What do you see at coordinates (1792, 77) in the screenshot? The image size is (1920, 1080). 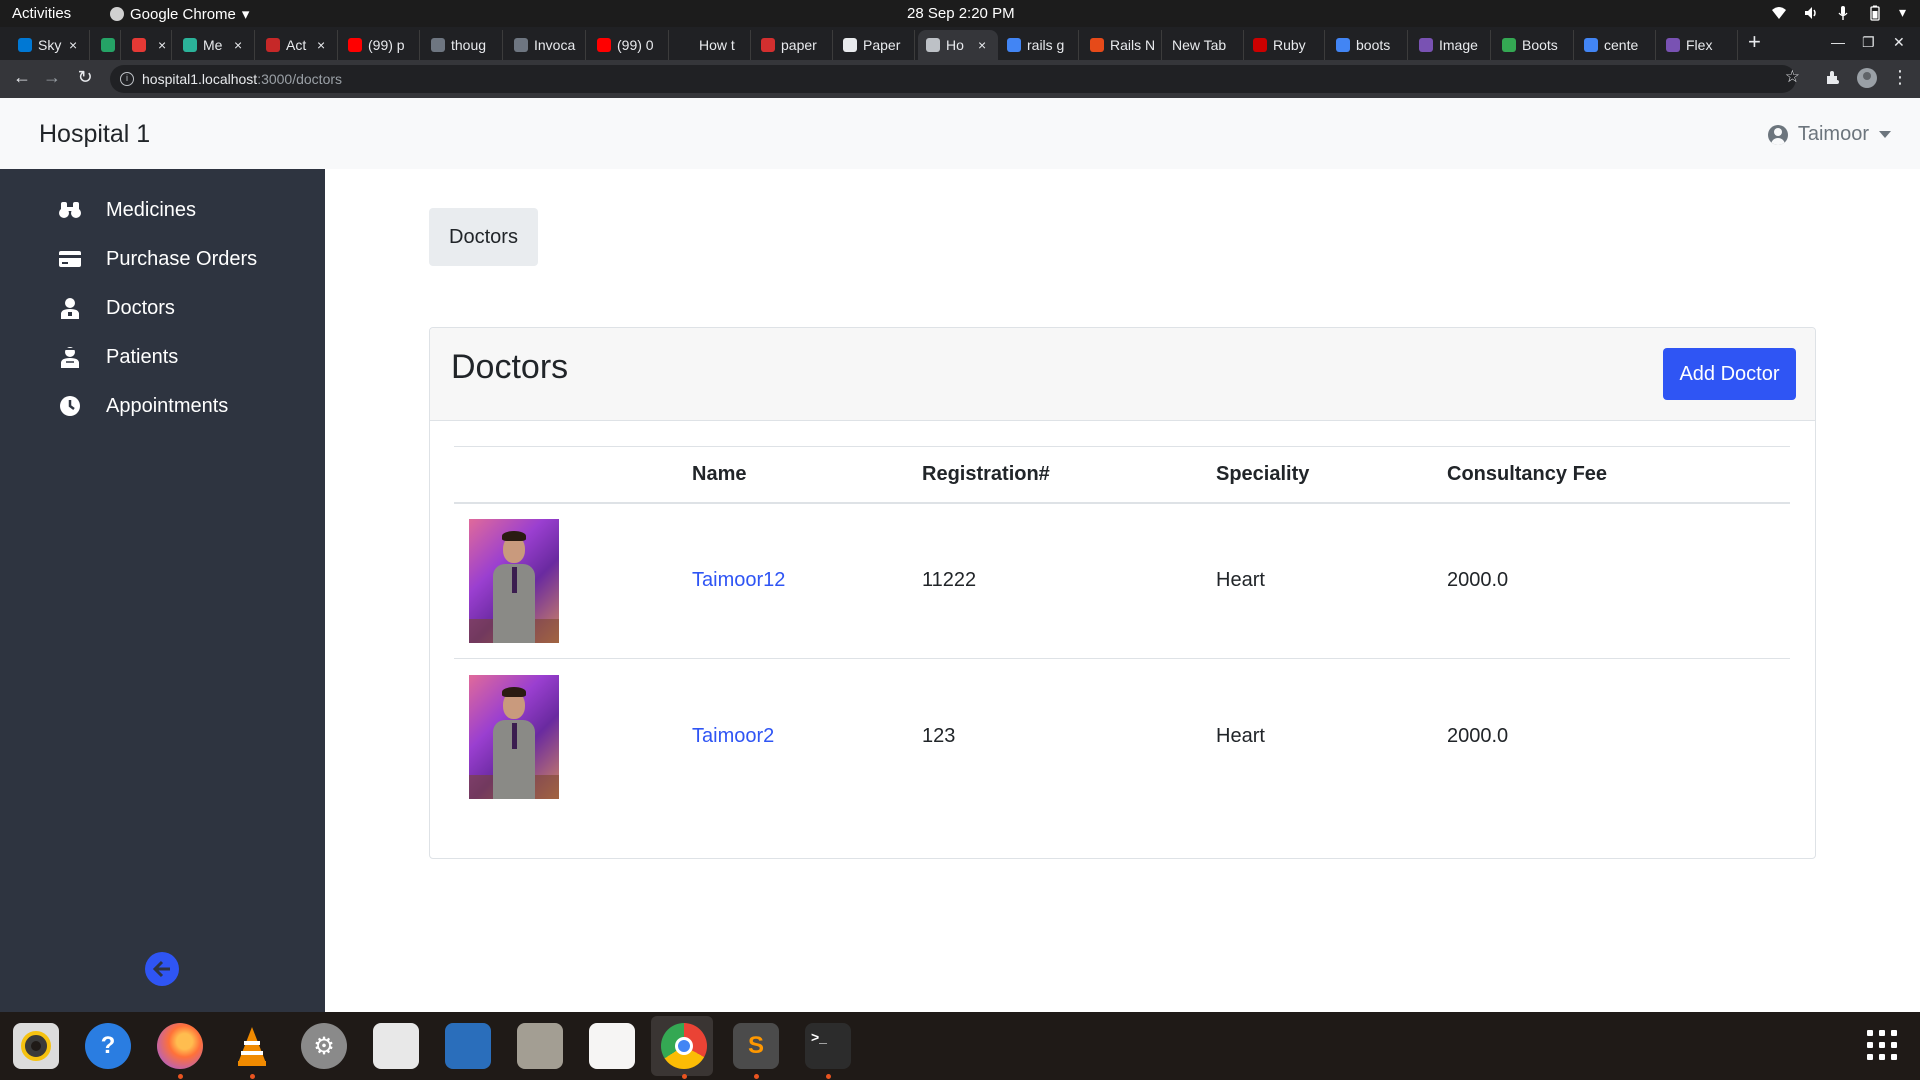 I see `bookmark-star-icon: ☆` at bounding box center [1792, 77].